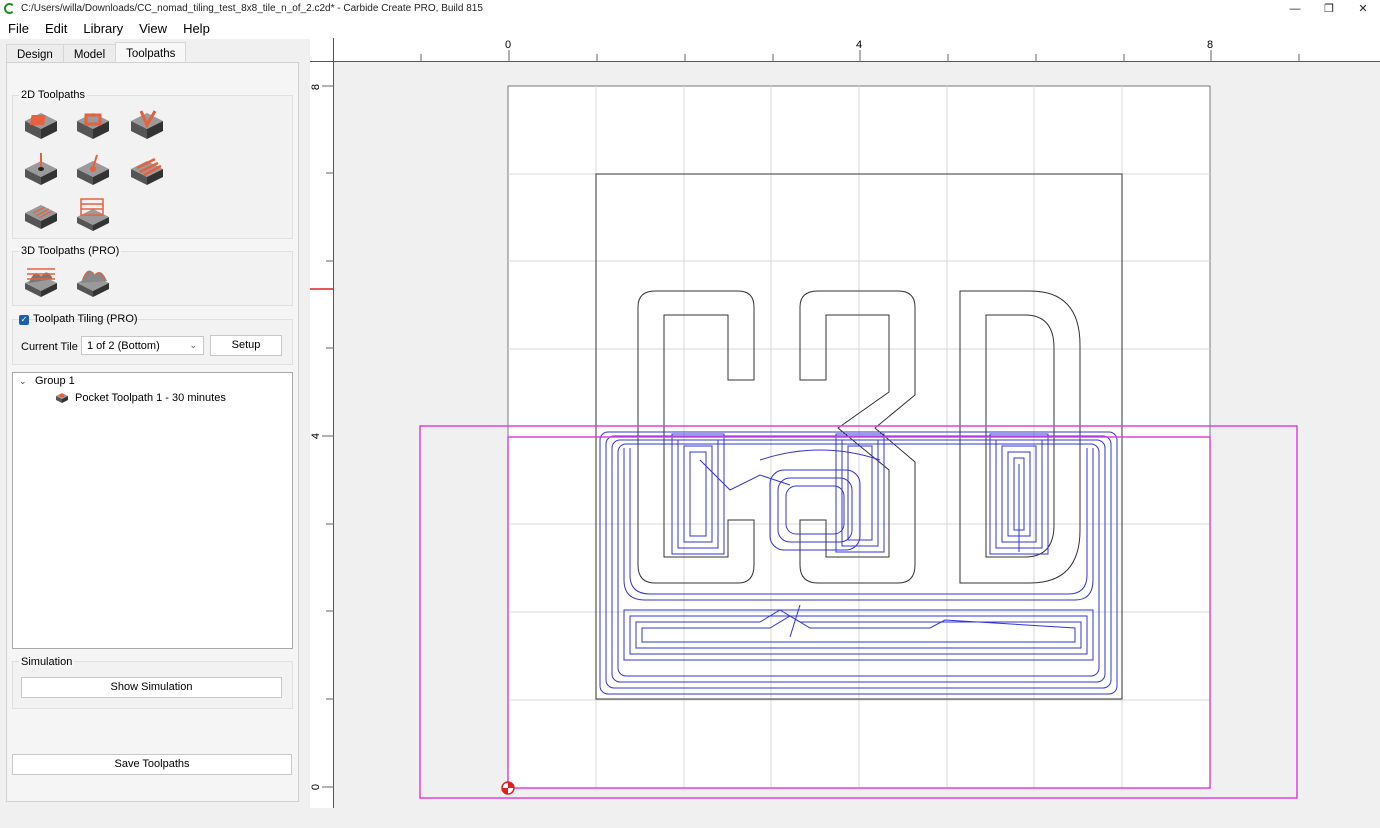 The width and height of the screenshot is (1380, 828). I want to click on tiling-checkbox: ✓, so click(24, 320).